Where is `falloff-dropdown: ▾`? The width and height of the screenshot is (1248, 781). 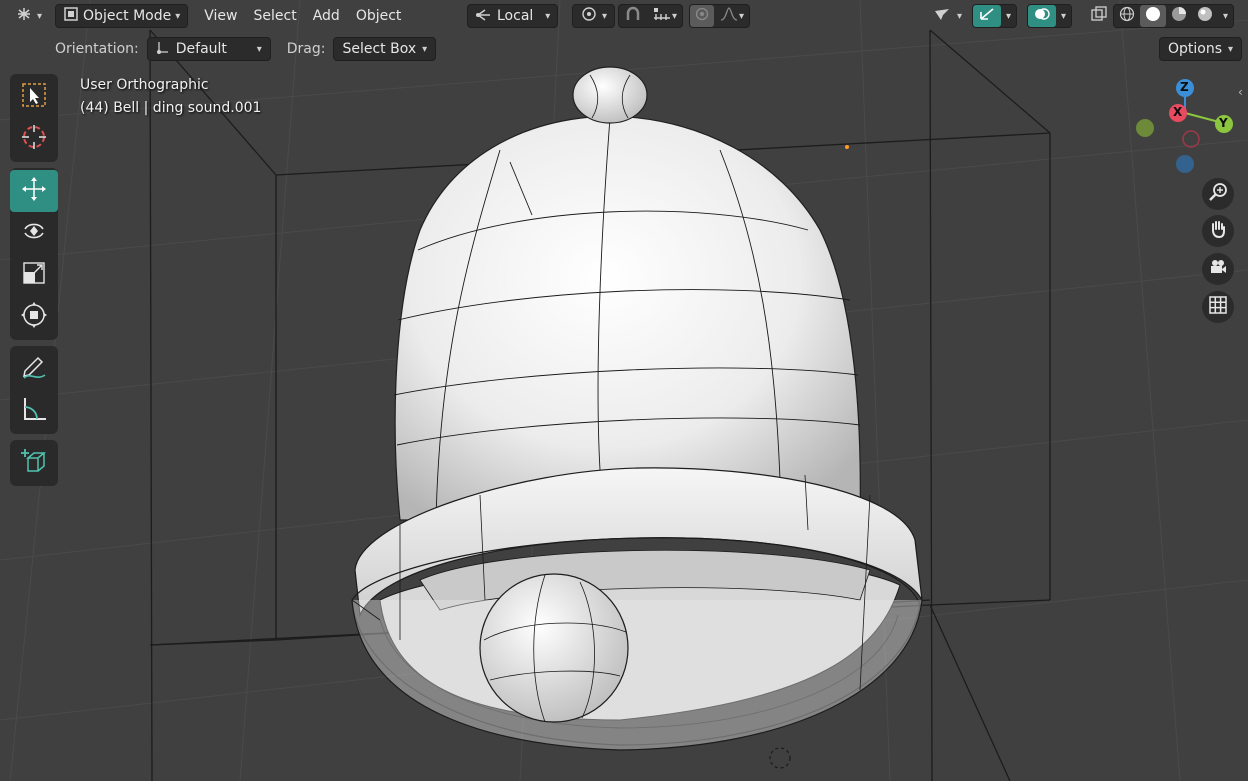 falloff-dropdown: ▾ is located at coordinates (731, 16).